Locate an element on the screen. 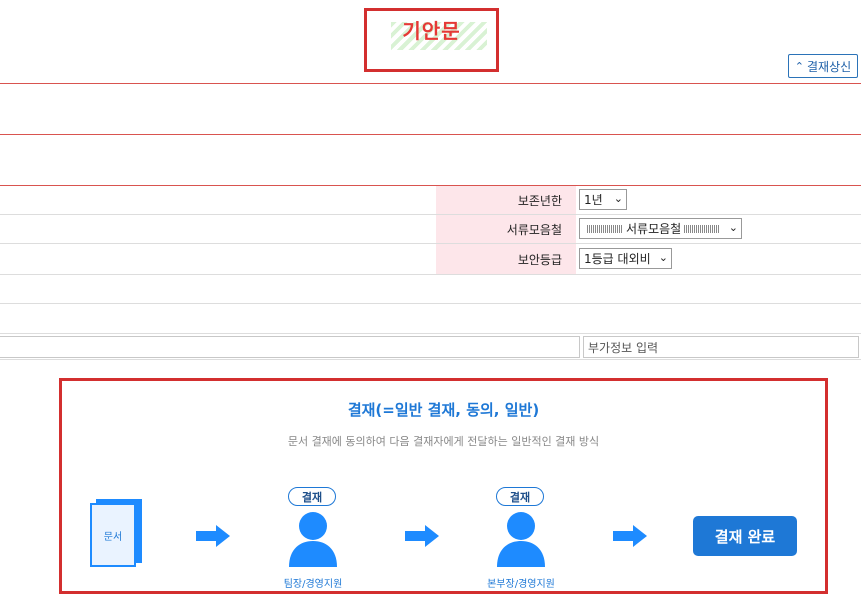 Image resolution: width=861 pixels, height=615 pixels. security-select: 1등급 대외비 ⌄ is located at coordinates (625, 258).